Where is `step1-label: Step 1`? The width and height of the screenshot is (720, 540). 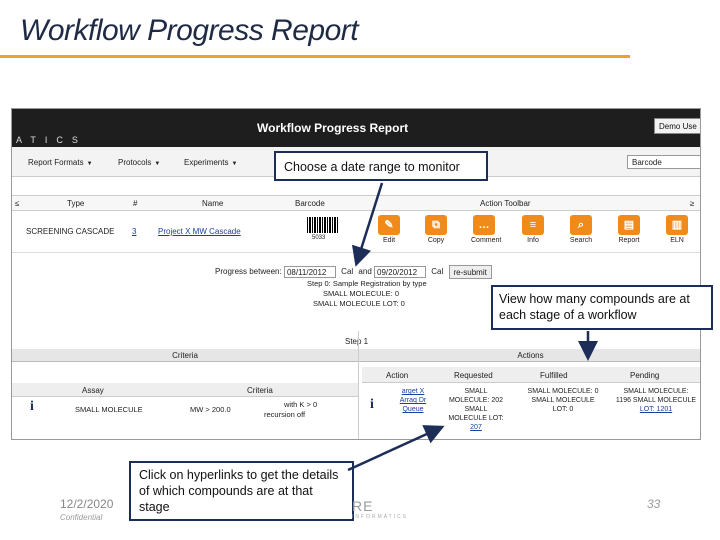
step1-label: Step 1 is located at coordinates (357, 341).